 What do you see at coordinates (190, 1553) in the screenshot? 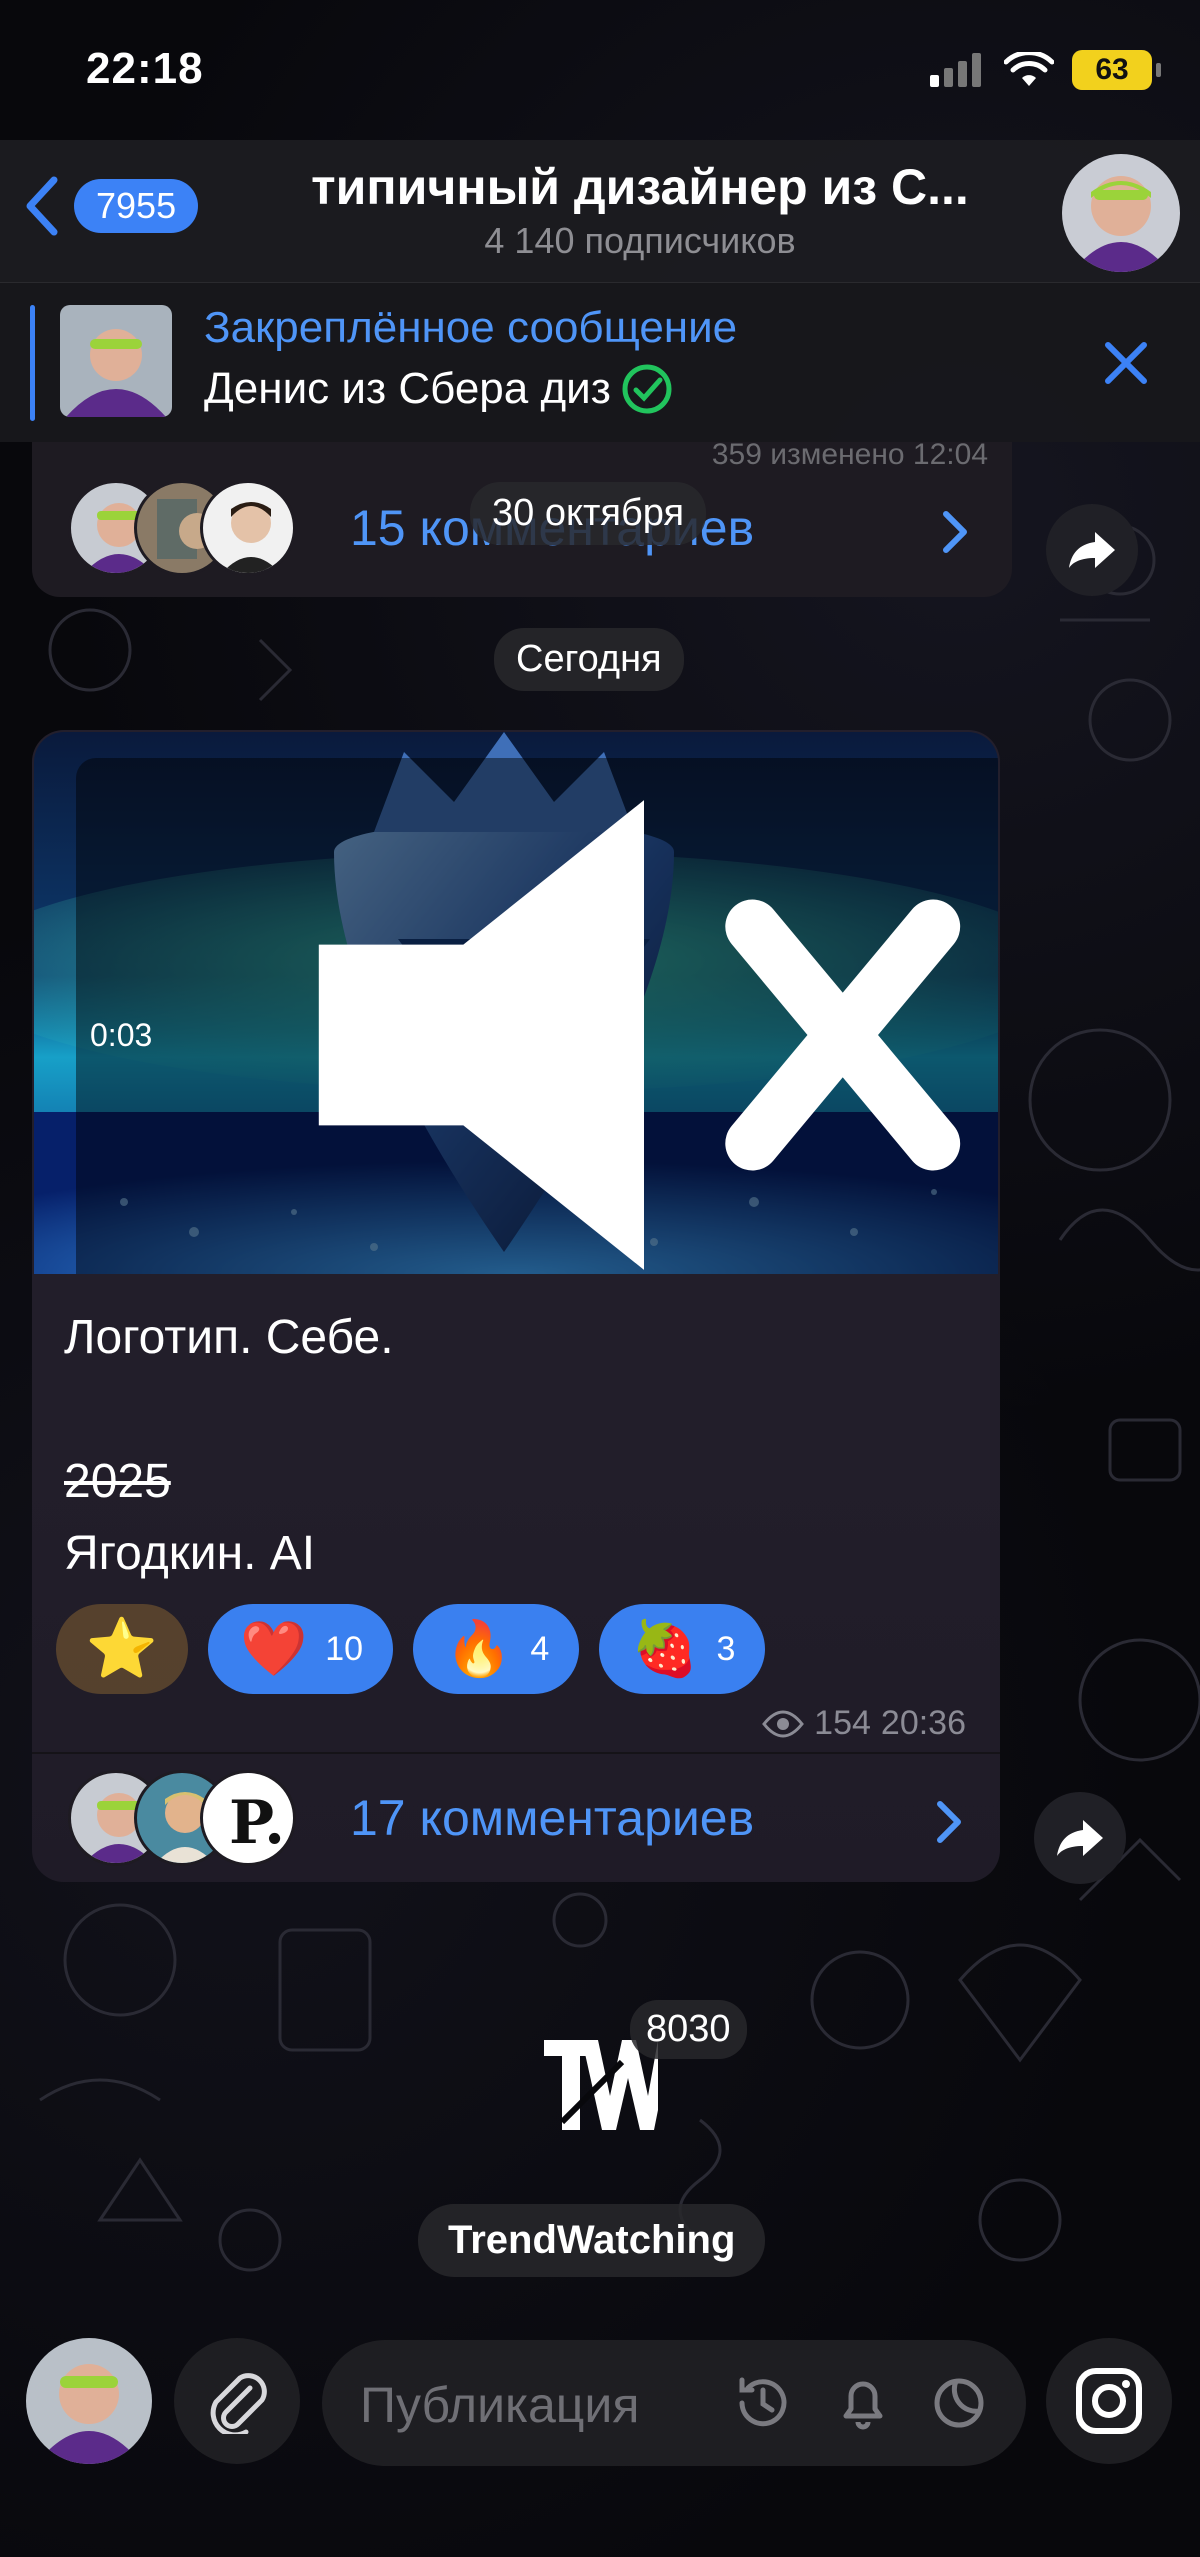
I see `post-text-line3: Ягодкин. AI` at bounding box center [190, 1553].